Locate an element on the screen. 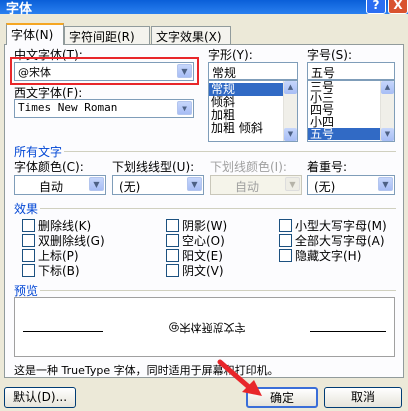 Image resolution: width=408 pixels, height=411 pixels. hidden-text-checkbox: 隐藏文字(H) is located at coordinates (320, 255).